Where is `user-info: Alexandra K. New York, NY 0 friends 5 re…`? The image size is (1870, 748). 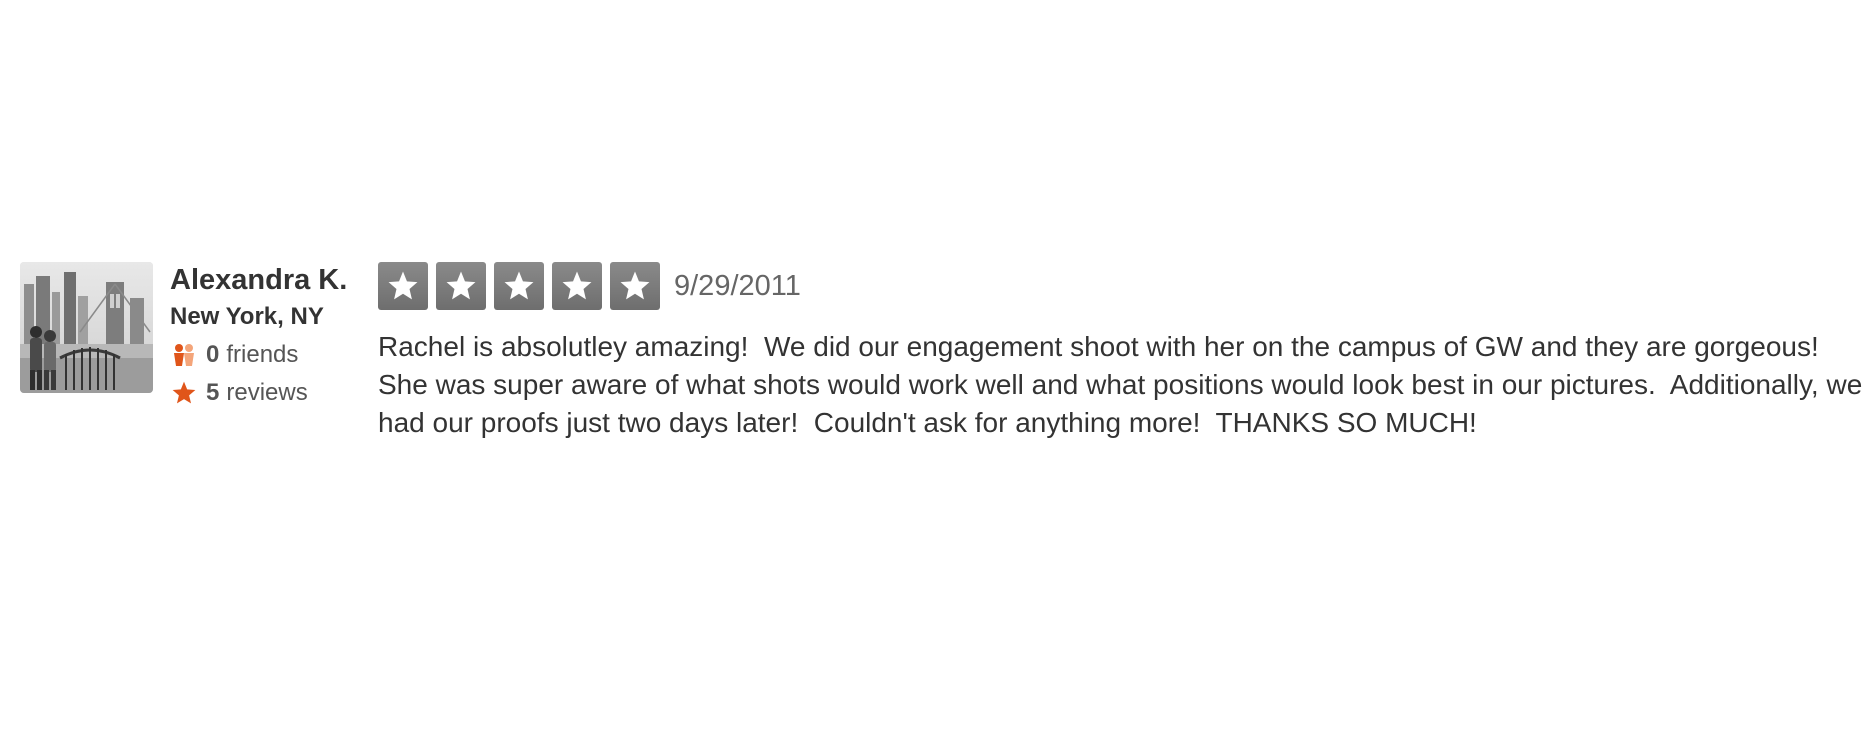 user-info: Alexandra K. New York, NY 0 friends 5 re… is located at coordinates (270, 337).